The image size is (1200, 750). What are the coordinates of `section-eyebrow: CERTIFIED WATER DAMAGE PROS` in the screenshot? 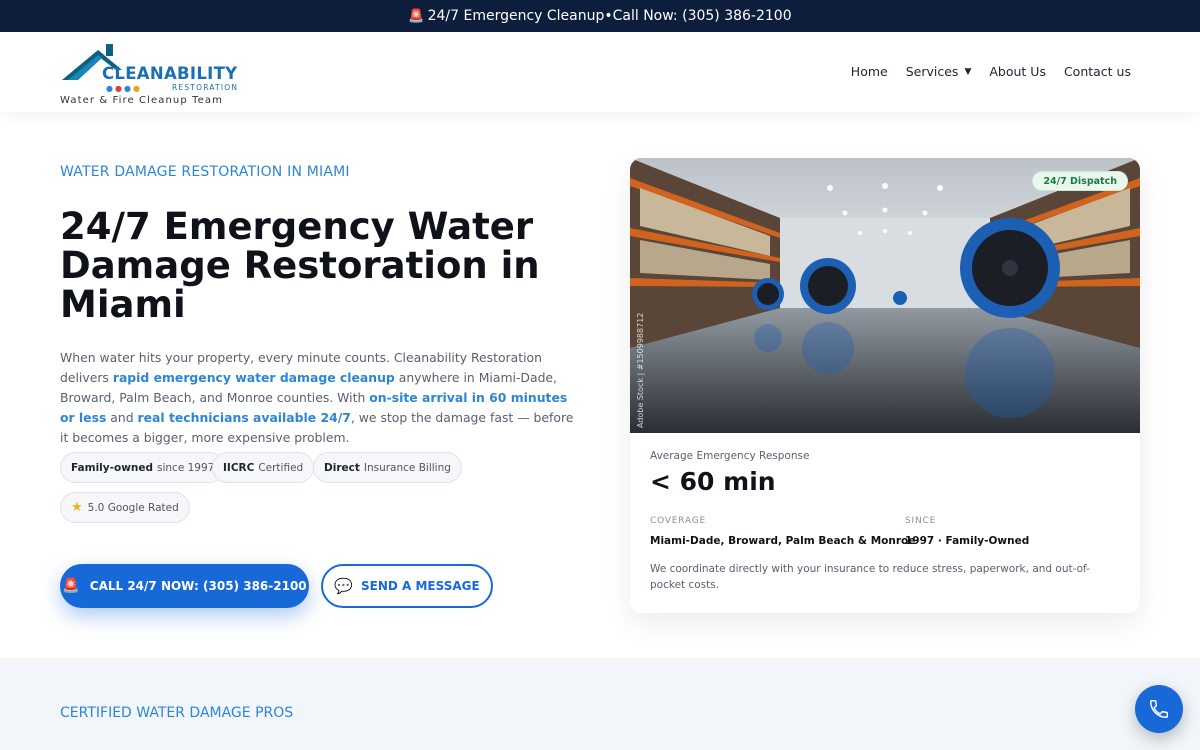 It's located at (177, 713).